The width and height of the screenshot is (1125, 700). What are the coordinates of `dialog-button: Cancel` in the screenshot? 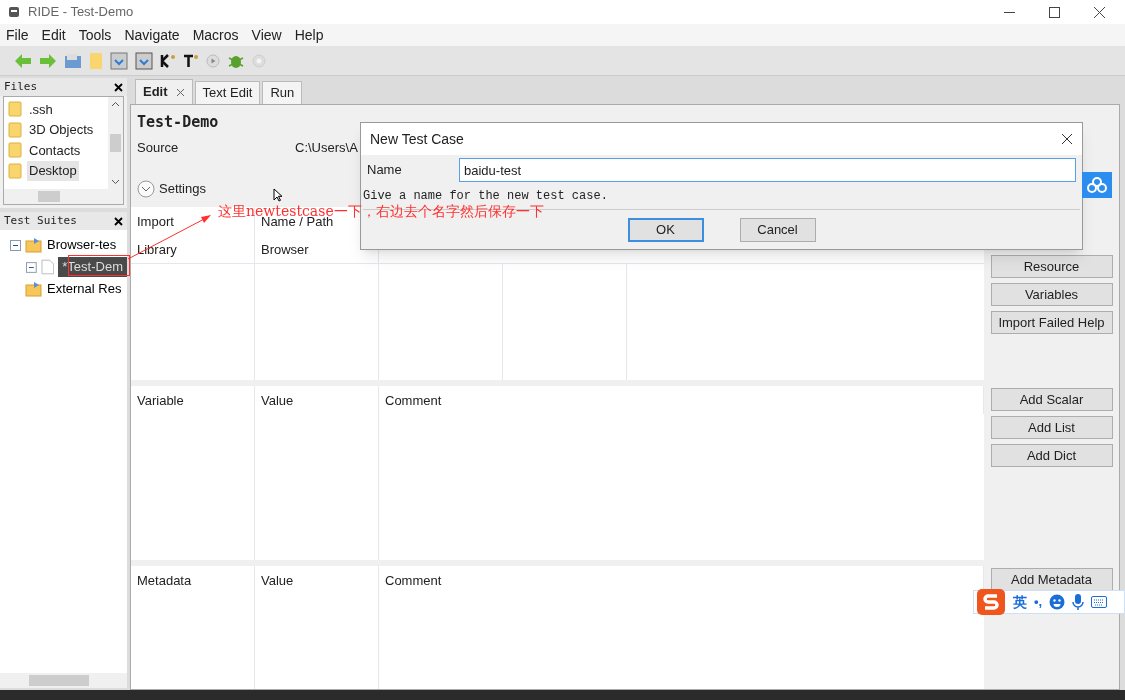 It's located at (777, 230).